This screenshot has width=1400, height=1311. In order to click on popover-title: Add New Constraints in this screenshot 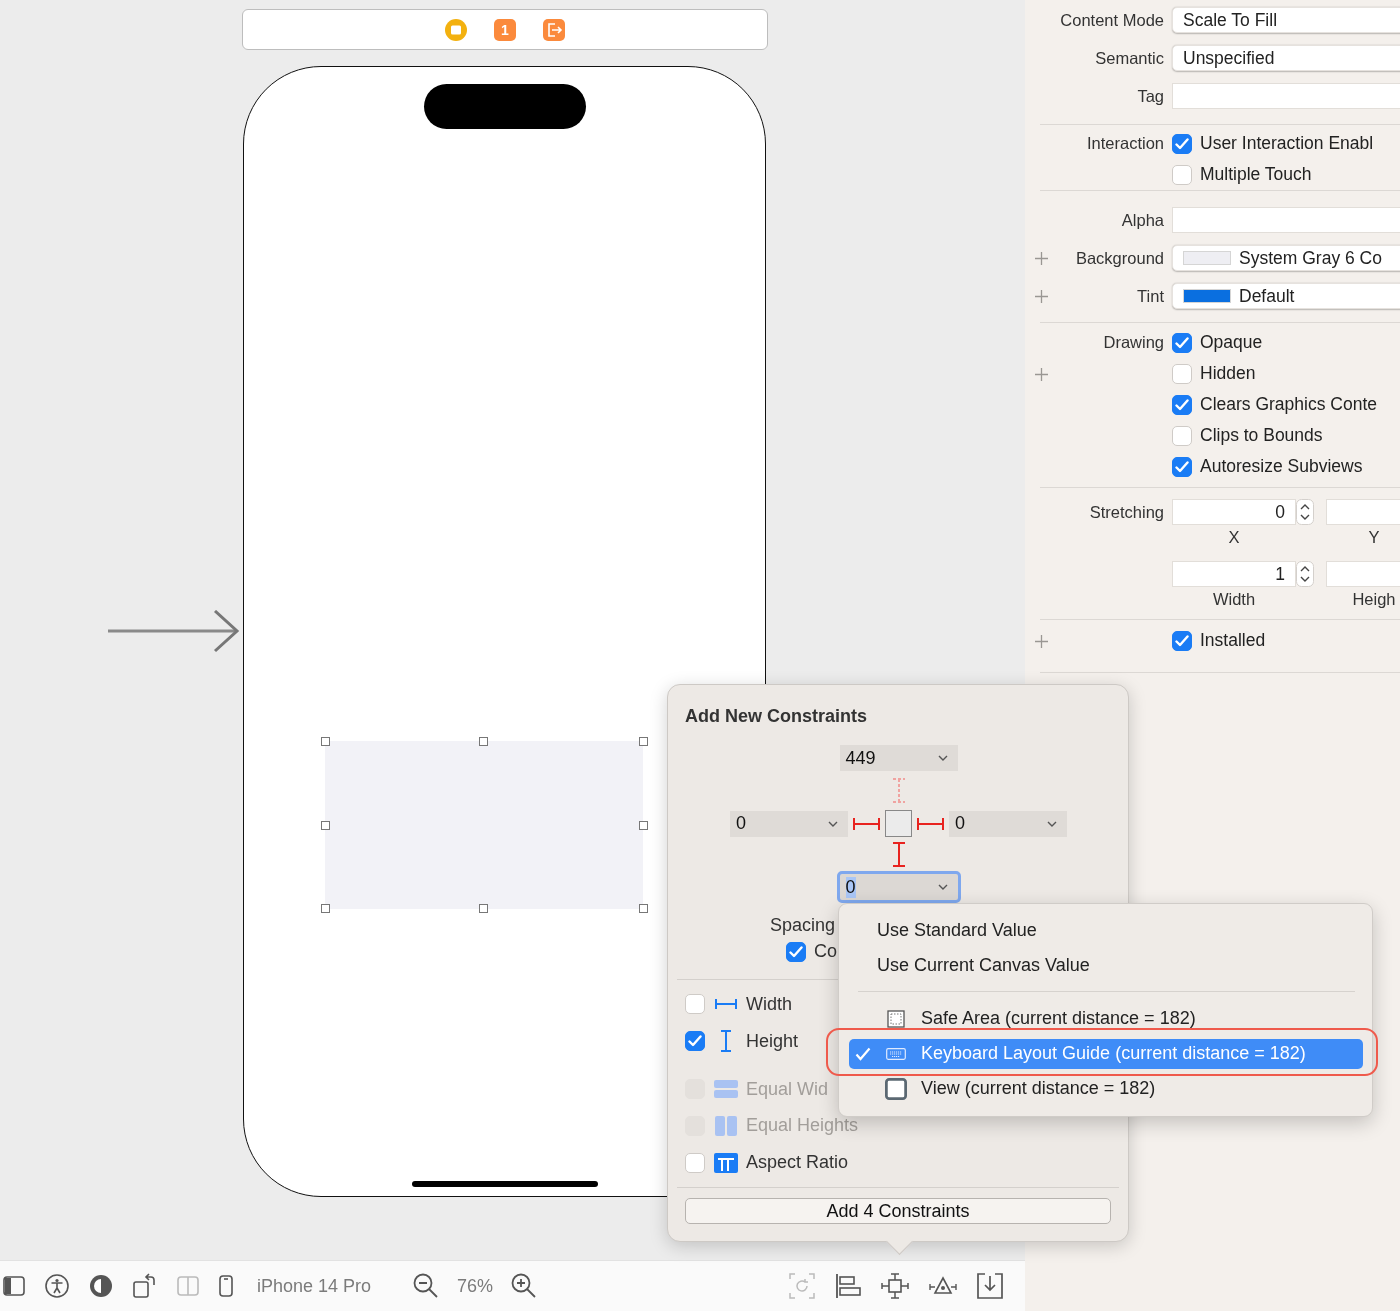, I will do `click(776, 716)`.